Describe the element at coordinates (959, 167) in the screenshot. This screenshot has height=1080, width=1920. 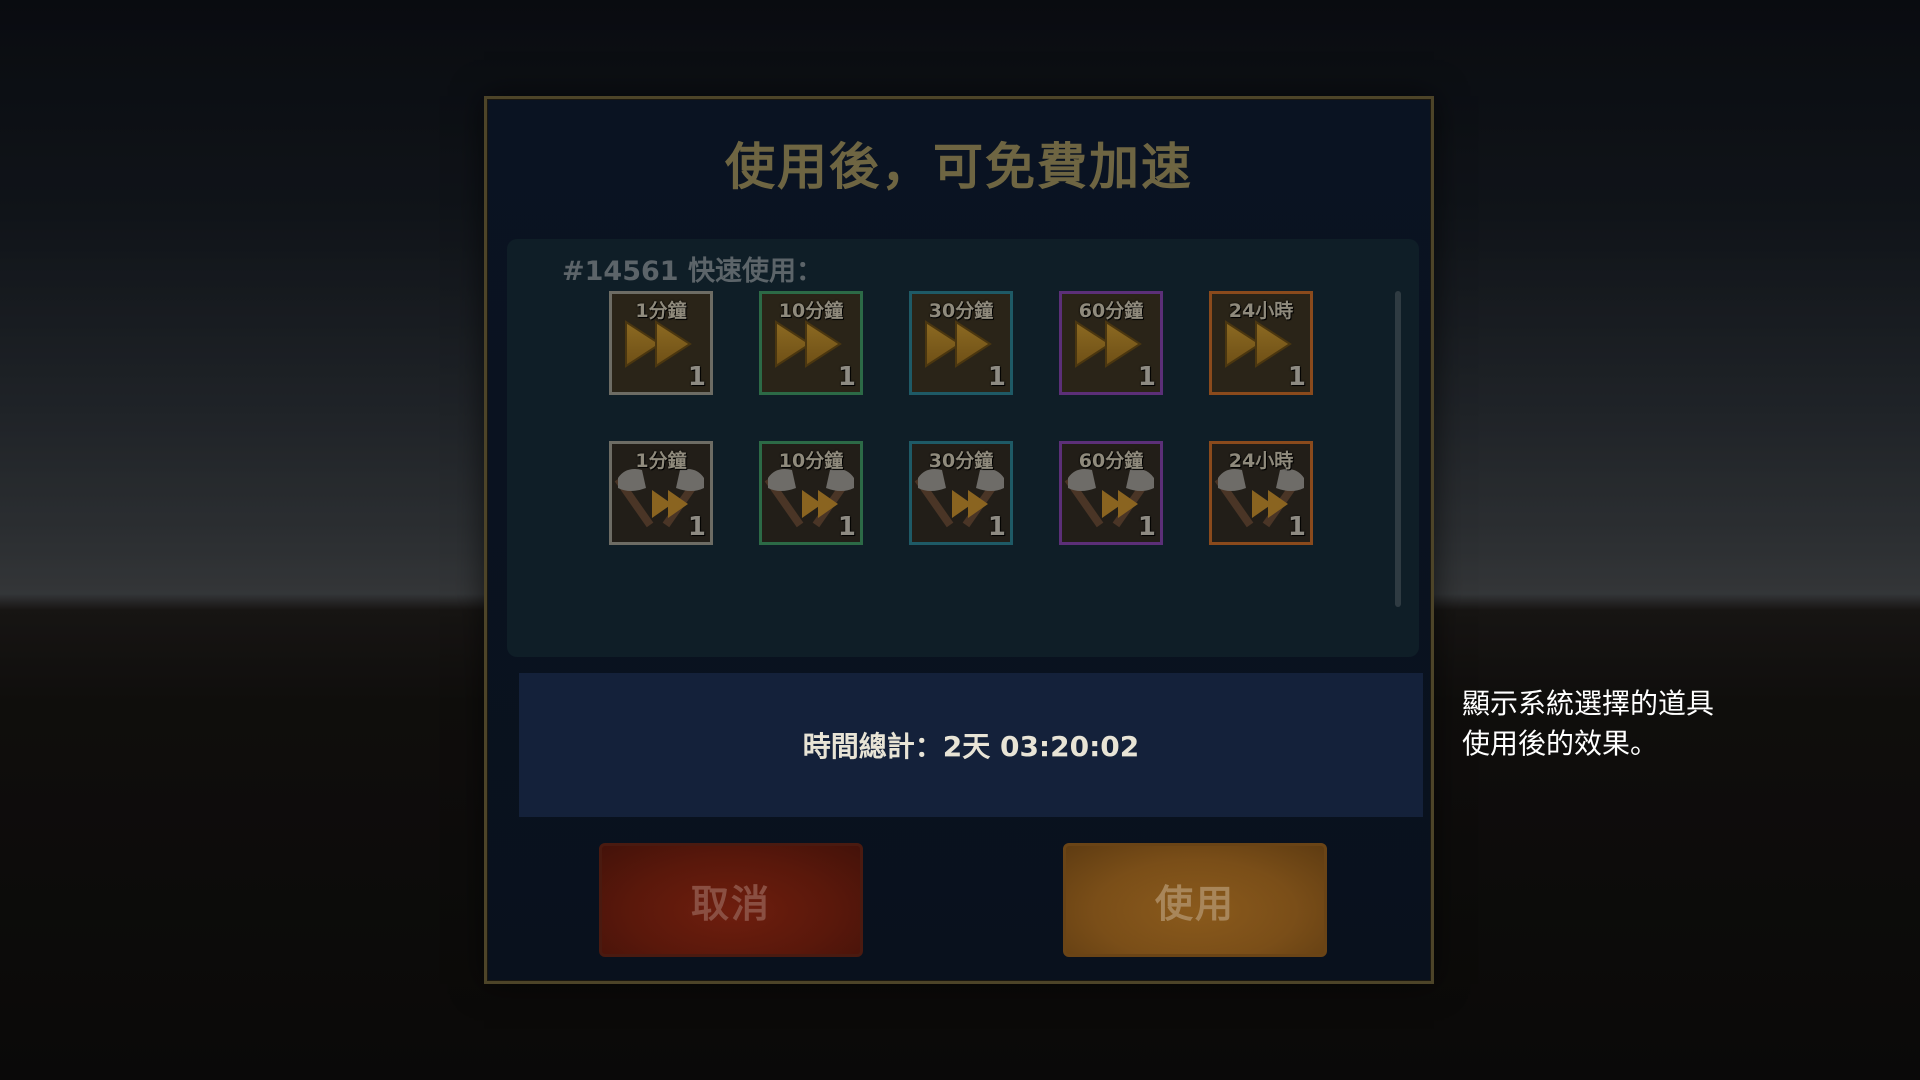
I see `dialog-title: 使用後，可免費加速` at that location.